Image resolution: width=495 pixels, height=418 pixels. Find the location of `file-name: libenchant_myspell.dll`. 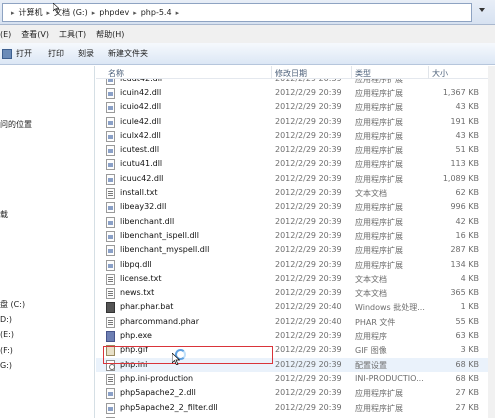

file-name: libenchant_myspell.dll is located at coordinates (165, 250).